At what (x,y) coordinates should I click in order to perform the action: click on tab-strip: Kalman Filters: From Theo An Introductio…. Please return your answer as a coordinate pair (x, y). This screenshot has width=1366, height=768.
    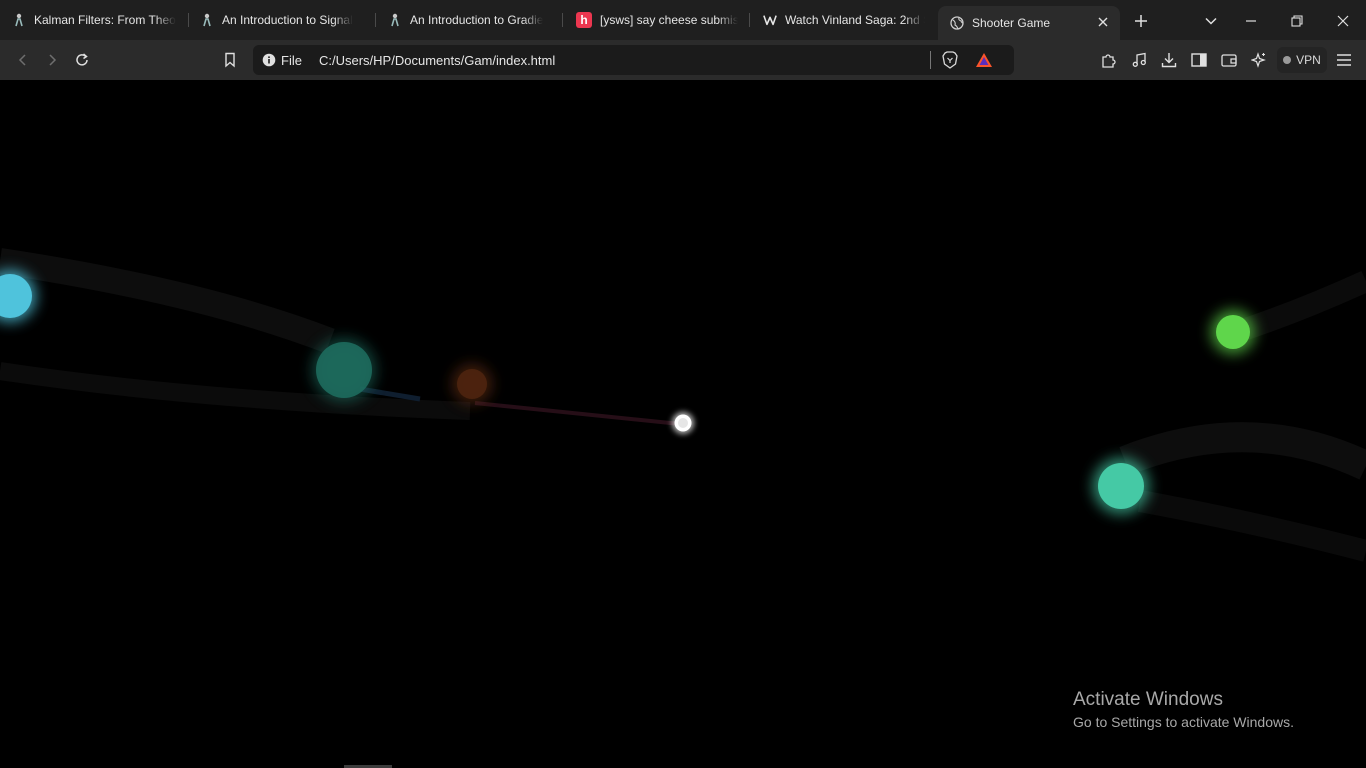
    Looking at the image, I should click on (683, 20).